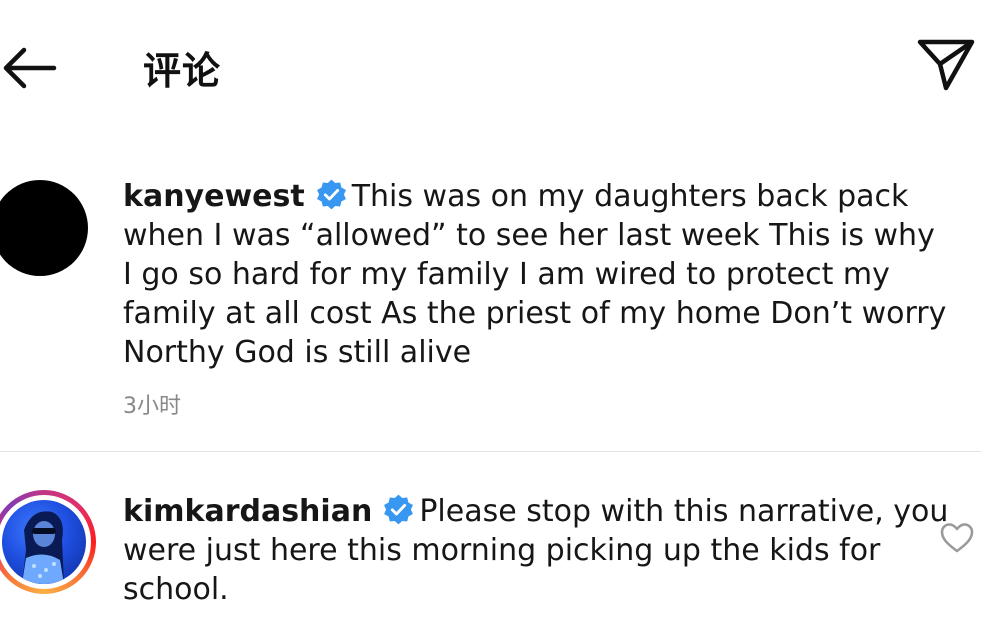 The width and height of the screenshot is (981, 622). I want to click on comment-timestamp: 3小时, so click(152, 406).